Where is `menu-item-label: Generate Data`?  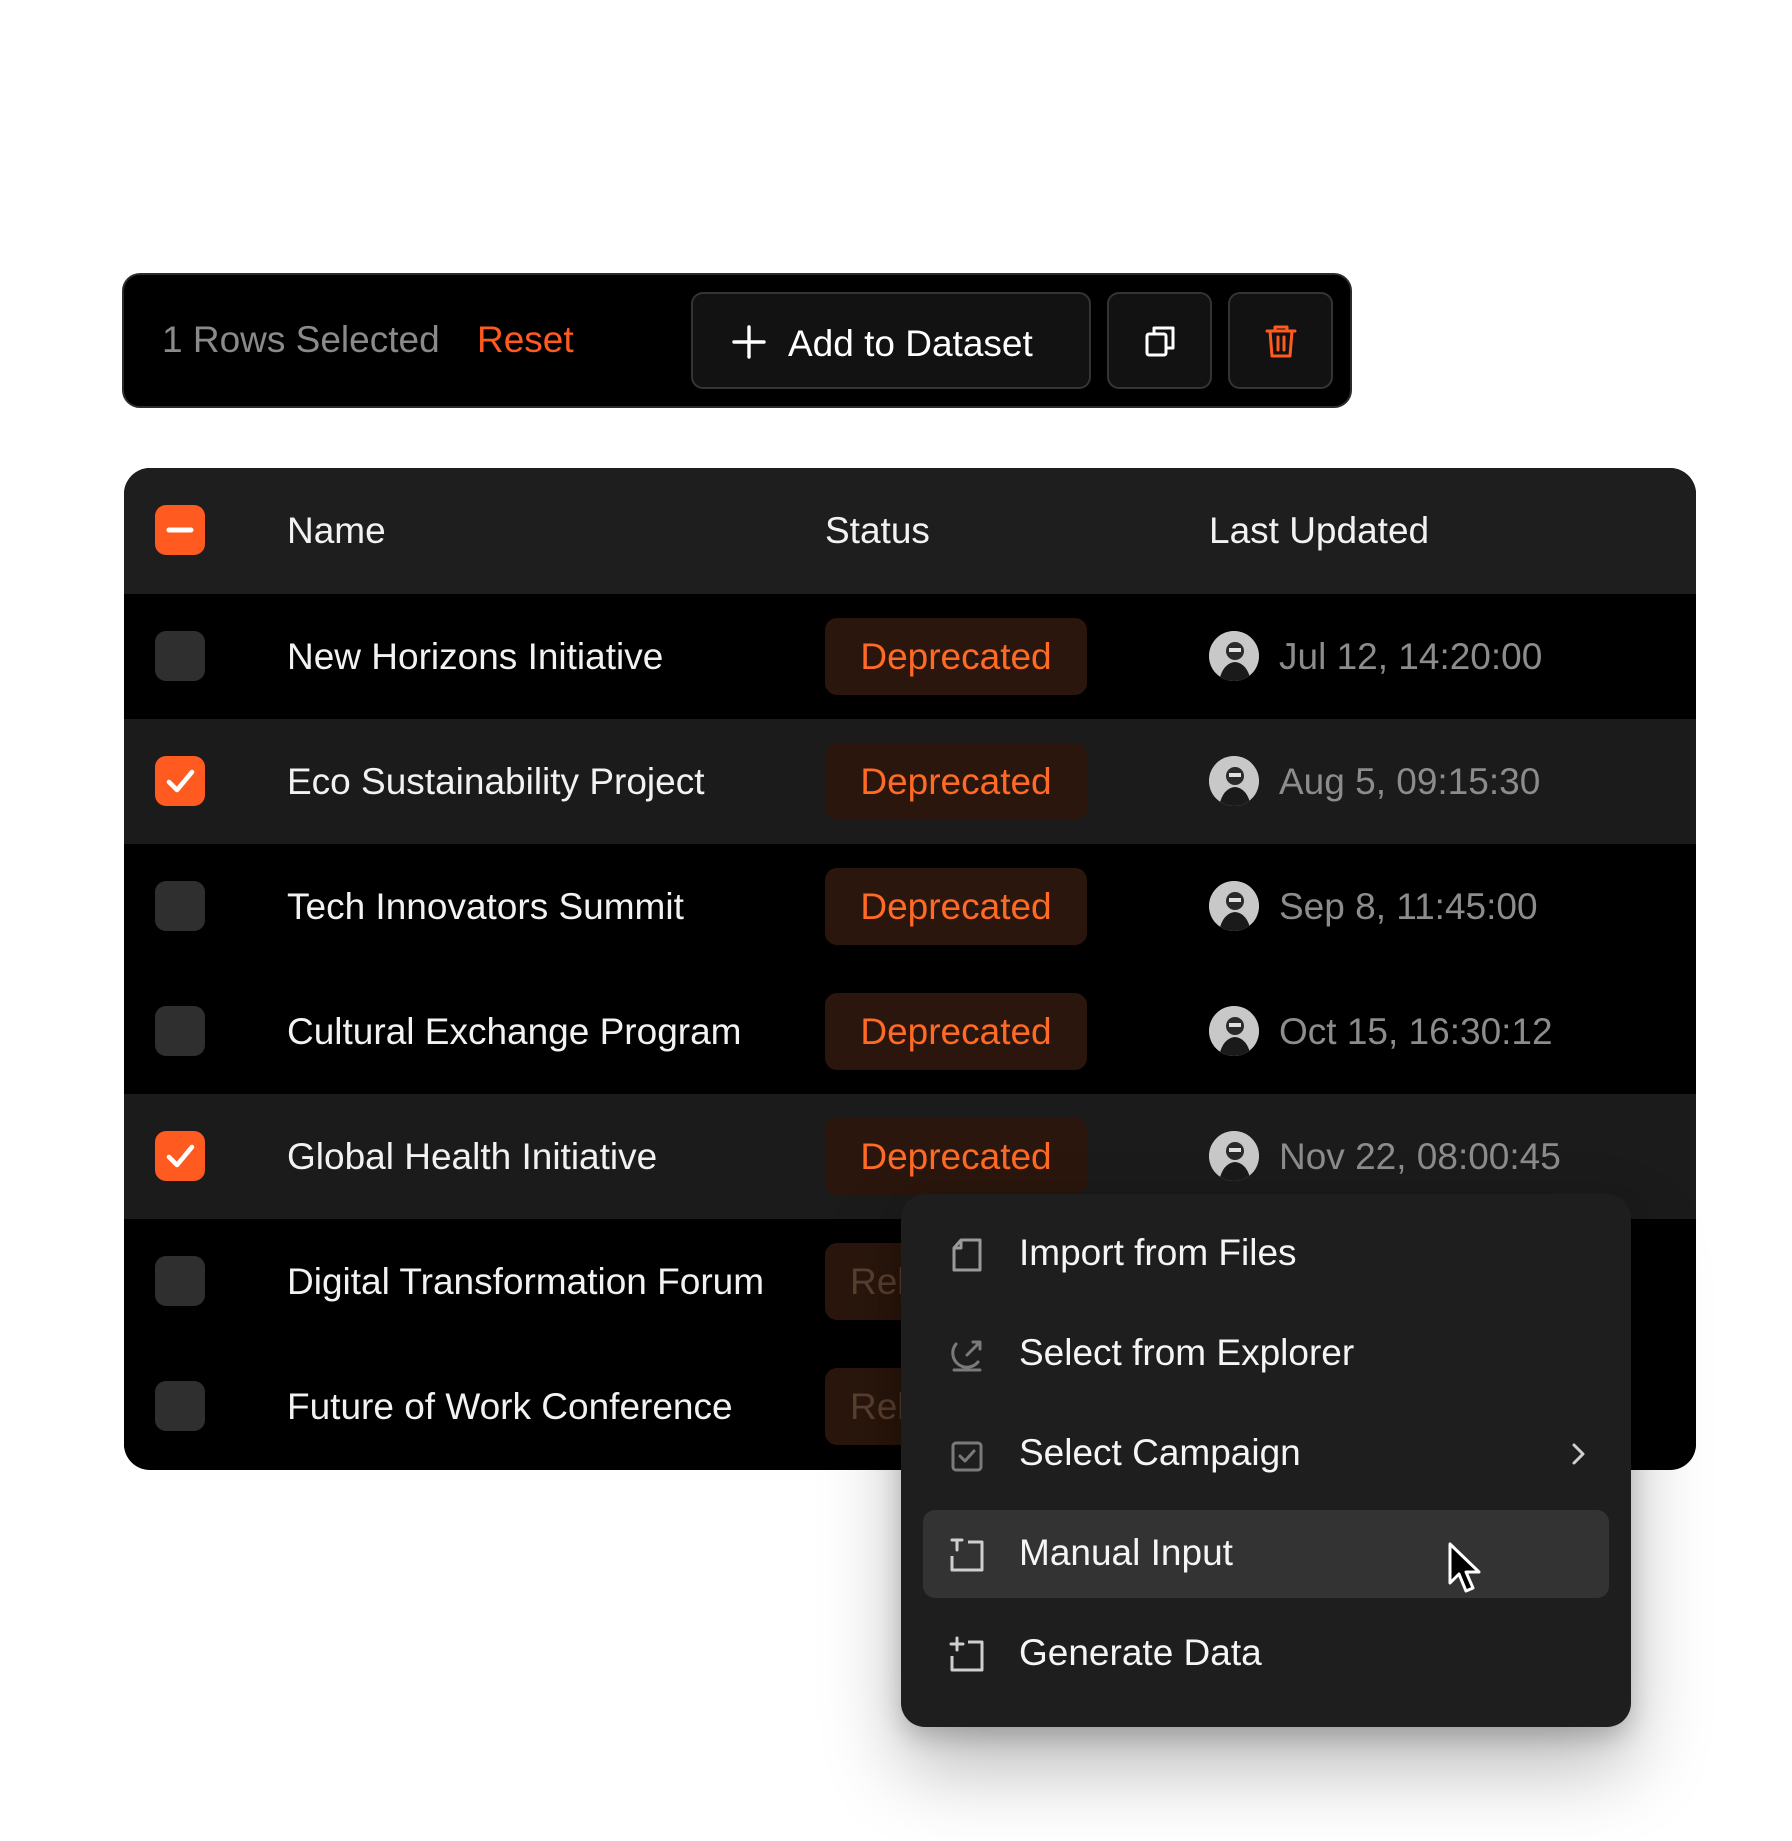
menu-item-label: Generate Data is located at coordinates (1140, 1652).